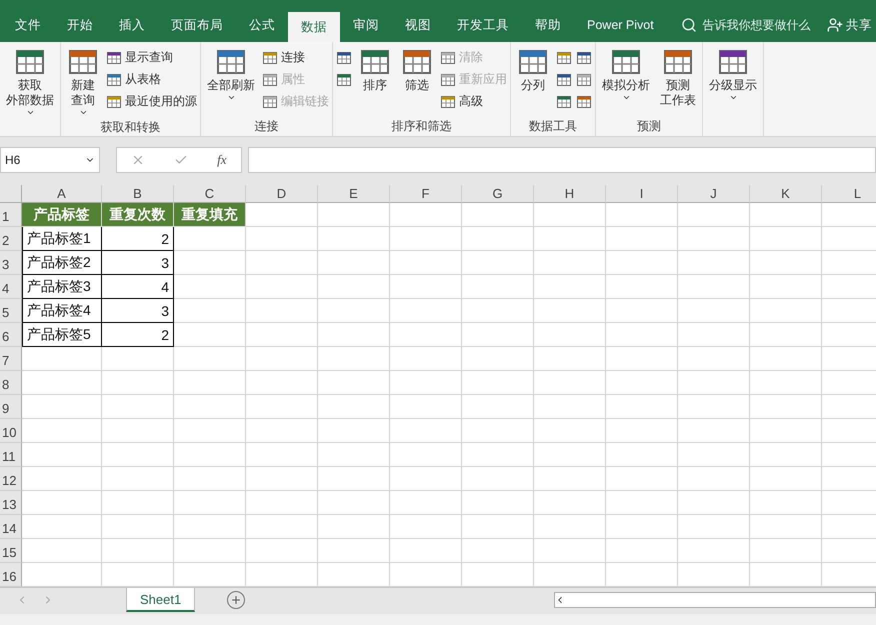  What do you see at coordinates (11, 335) in the screenshot?
I see `row-header: 6` at bounding box center [11, 335].